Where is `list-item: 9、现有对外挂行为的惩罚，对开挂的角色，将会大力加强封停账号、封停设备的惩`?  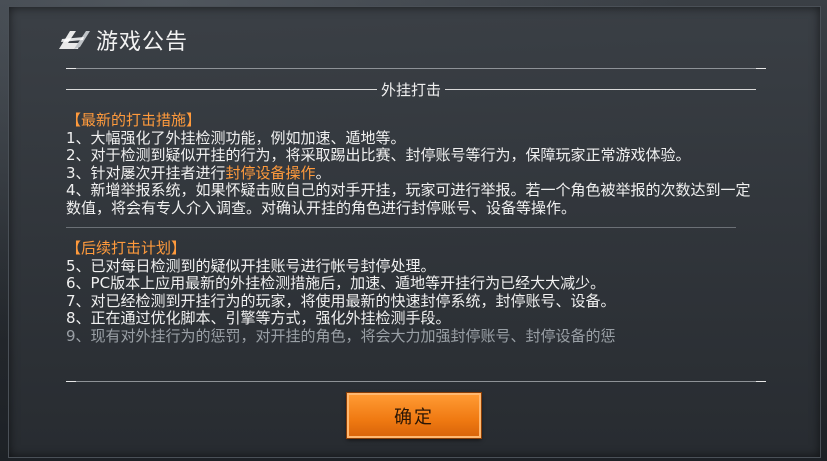 list-item: 9、现有对外挂行为的惩罚，对开挂的角色，将会大力加强封停账号、封停设备的惩 is located at coordinates (341, 335).